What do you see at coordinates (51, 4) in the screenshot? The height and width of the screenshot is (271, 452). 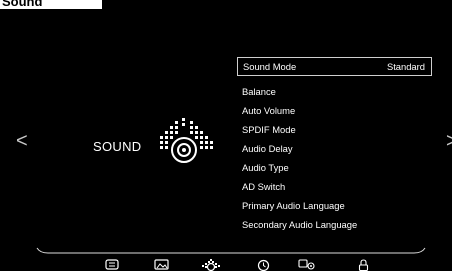 I see `page-caption: Sound` at bounding box center [51, 4].